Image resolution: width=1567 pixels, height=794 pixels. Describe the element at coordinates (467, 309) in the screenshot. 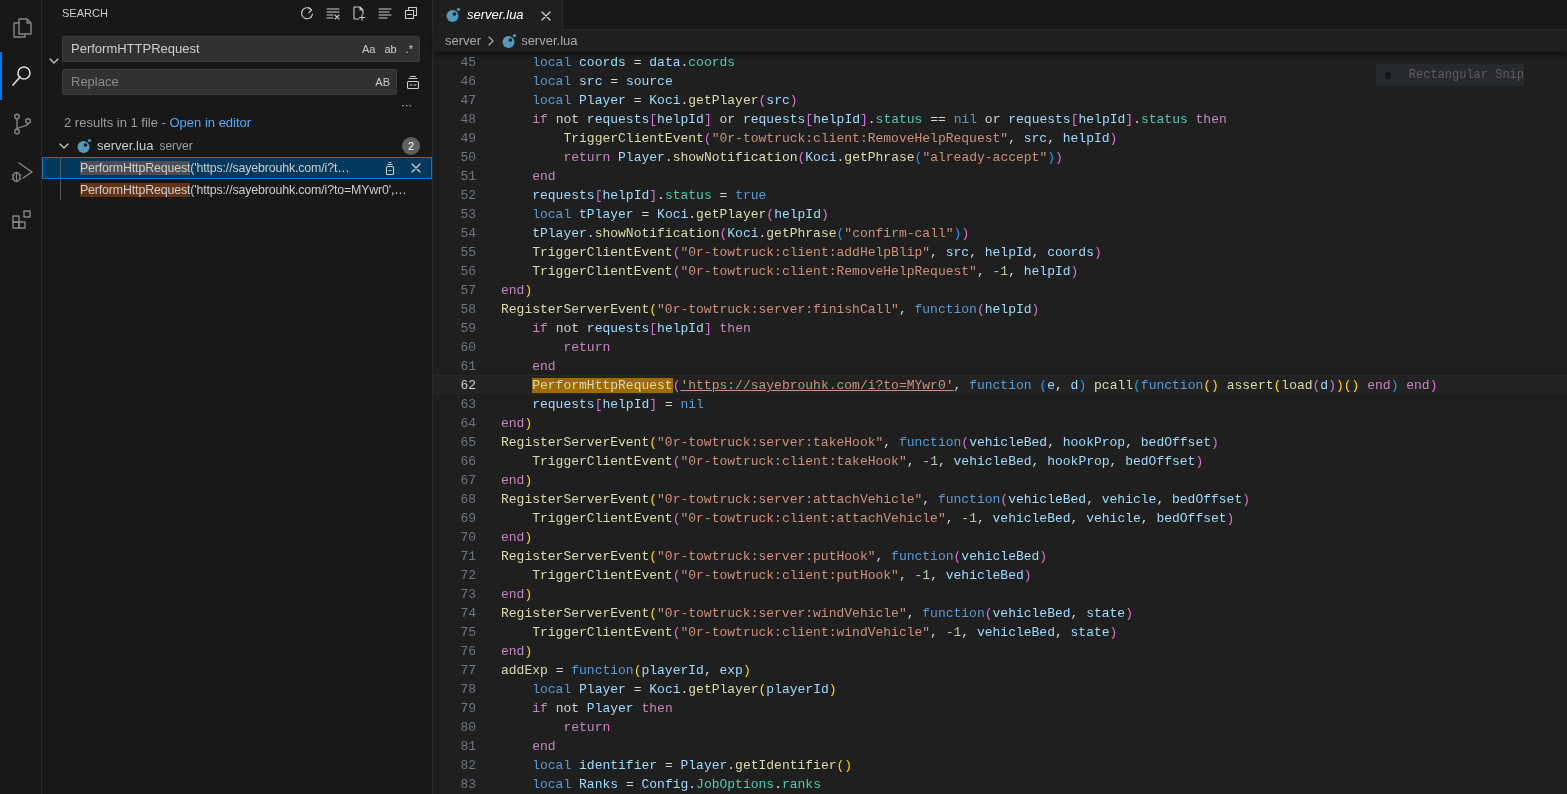

I see `line-number: 58` at that location.